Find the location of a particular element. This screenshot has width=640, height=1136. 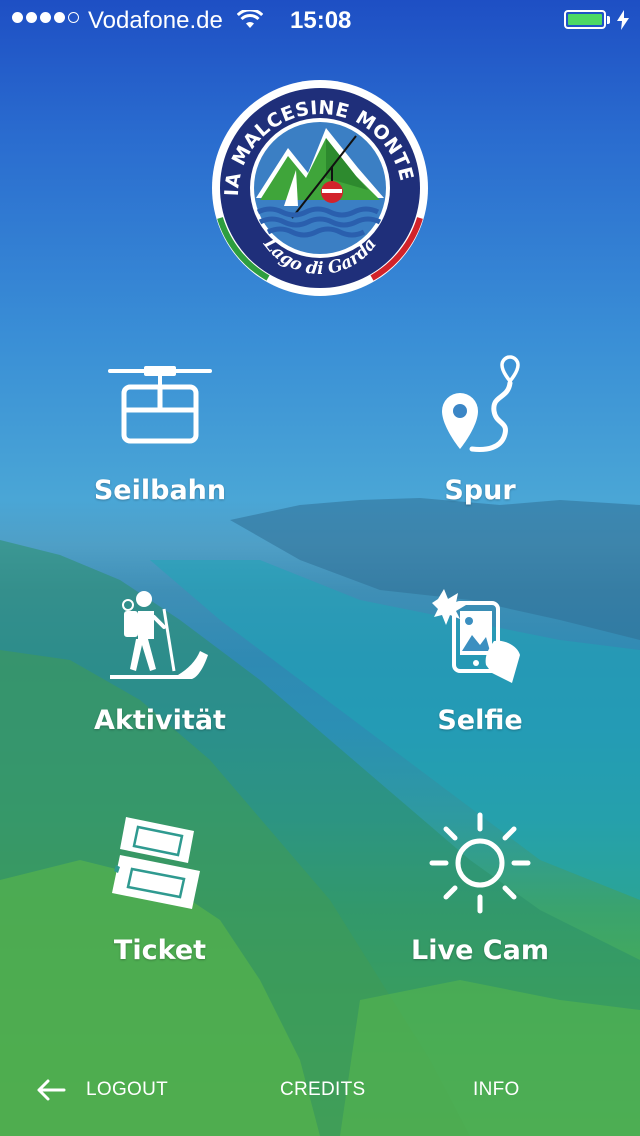

clock: 15:08 is located at coordinates (321, 20).